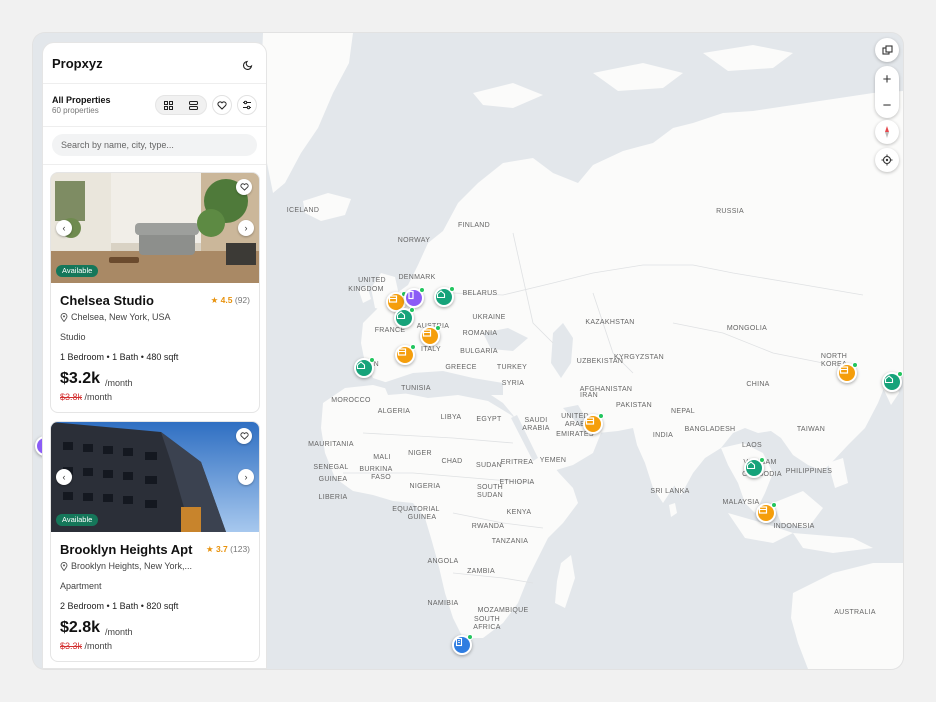 The width and height of the screenshot is (936, 702). What do you see at coordinates (77, 520) in the screenshot?
I see `status-badge: Available` at bounding box center [77, 520].